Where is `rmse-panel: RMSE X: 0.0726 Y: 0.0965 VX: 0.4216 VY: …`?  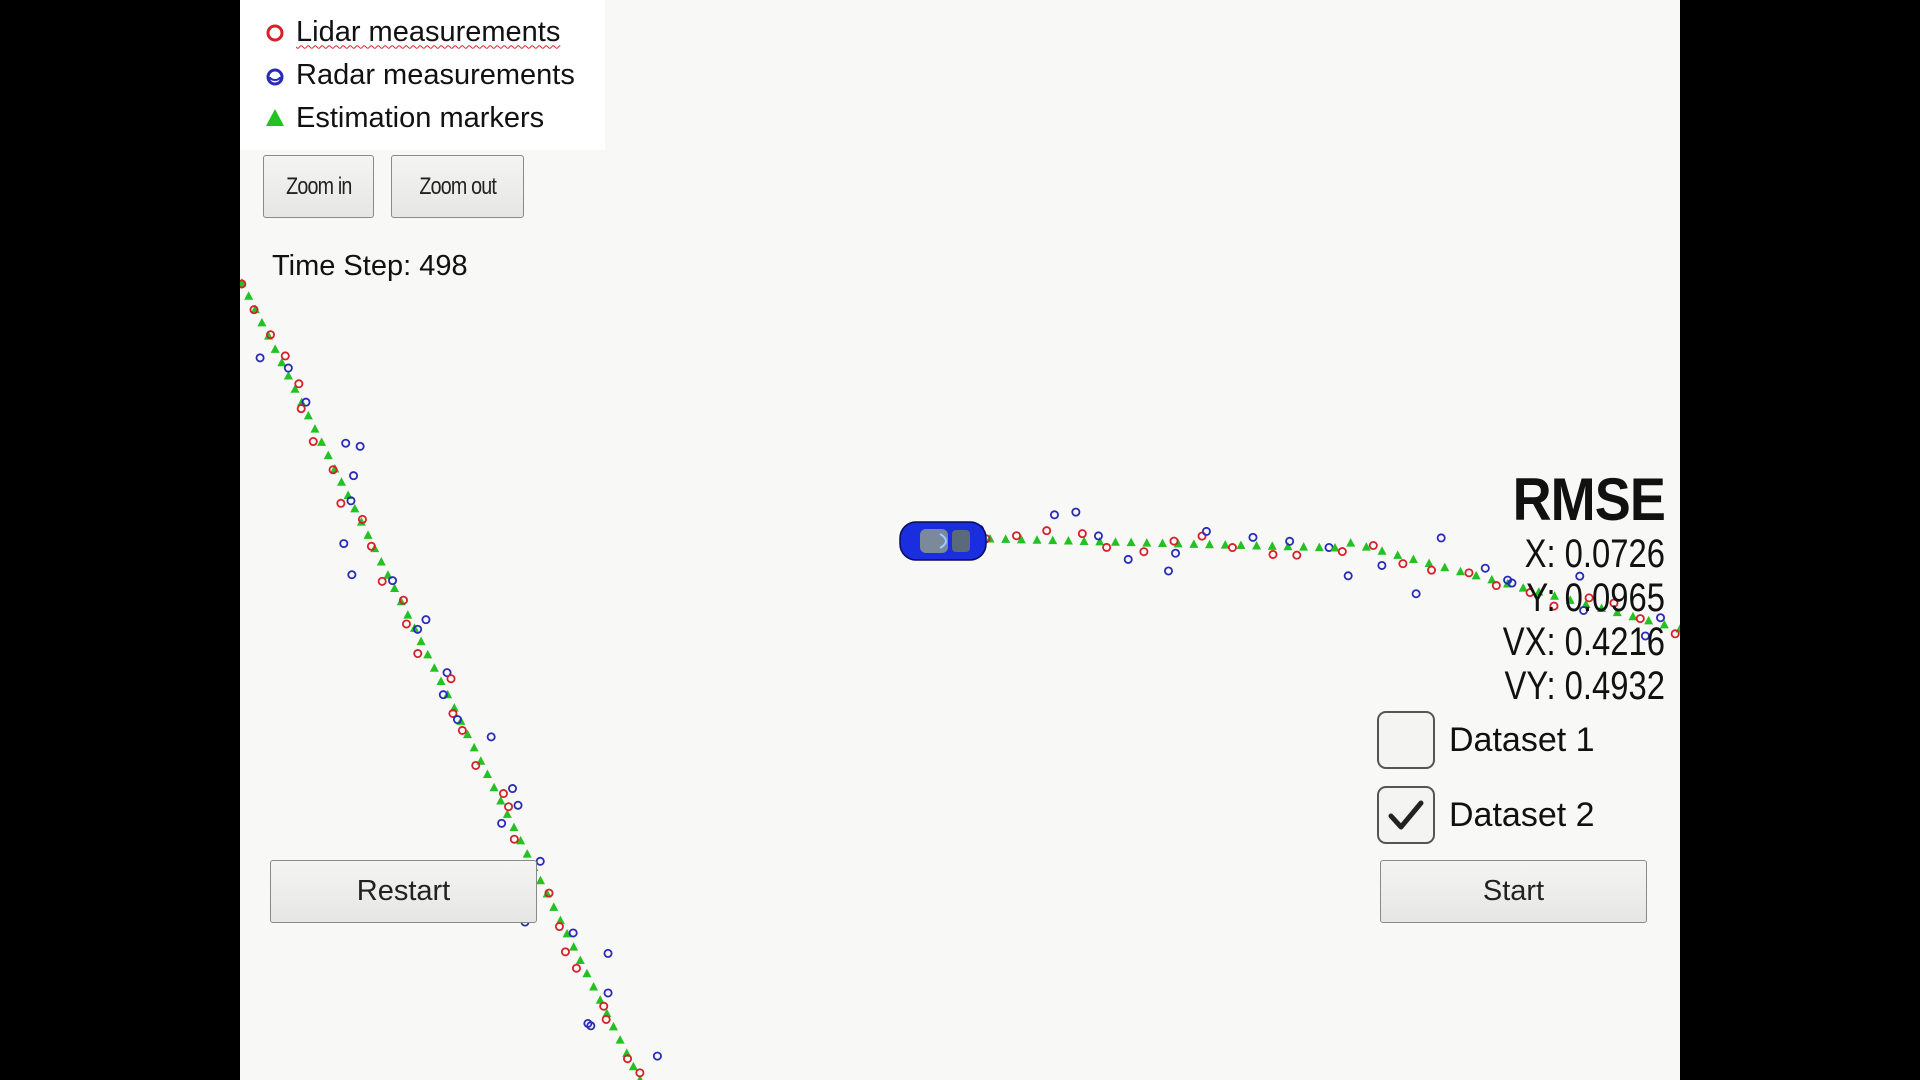 rmse-panel: RMSE X: 0.0726 Y: 0.0965 VX: 0.4216 VY: … is located at coordinates (1565, 587).